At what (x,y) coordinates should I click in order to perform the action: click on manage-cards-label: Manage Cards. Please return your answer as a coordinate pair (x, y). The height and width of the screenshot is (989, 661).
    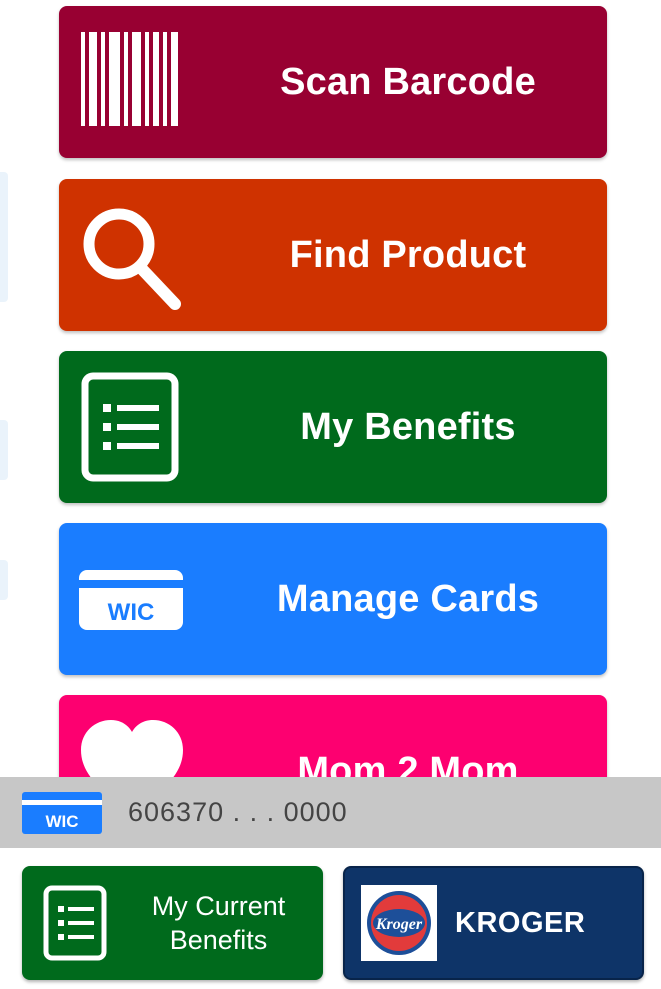
    Looking at the image, I should click on (408, 598).